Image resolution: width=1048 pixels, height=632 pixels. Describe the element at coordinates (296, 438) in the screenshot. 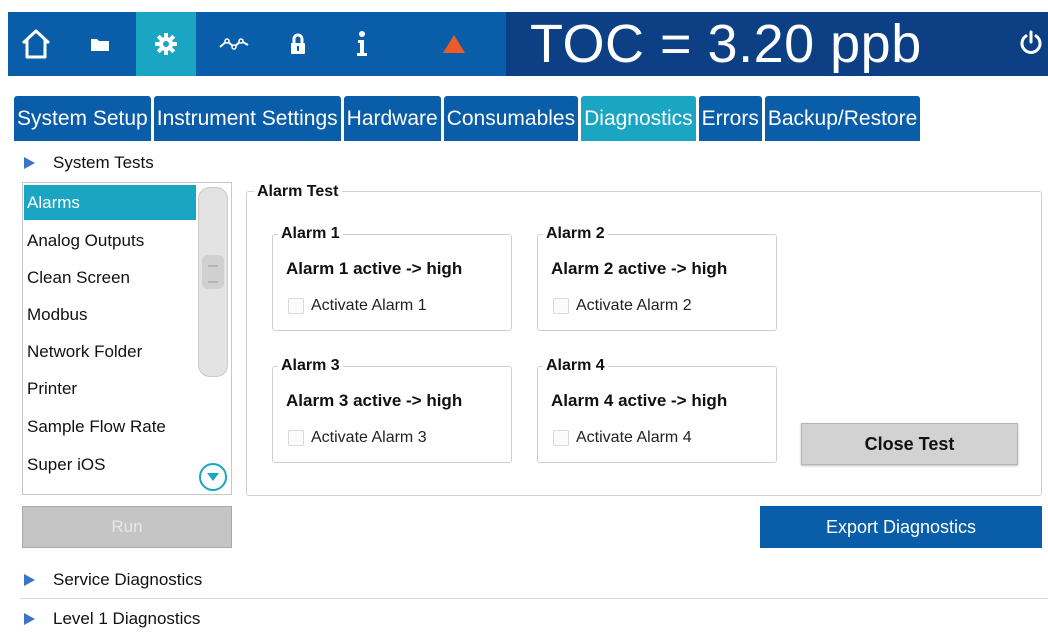

I see `activate-alarm-3-checkbox` at that location.